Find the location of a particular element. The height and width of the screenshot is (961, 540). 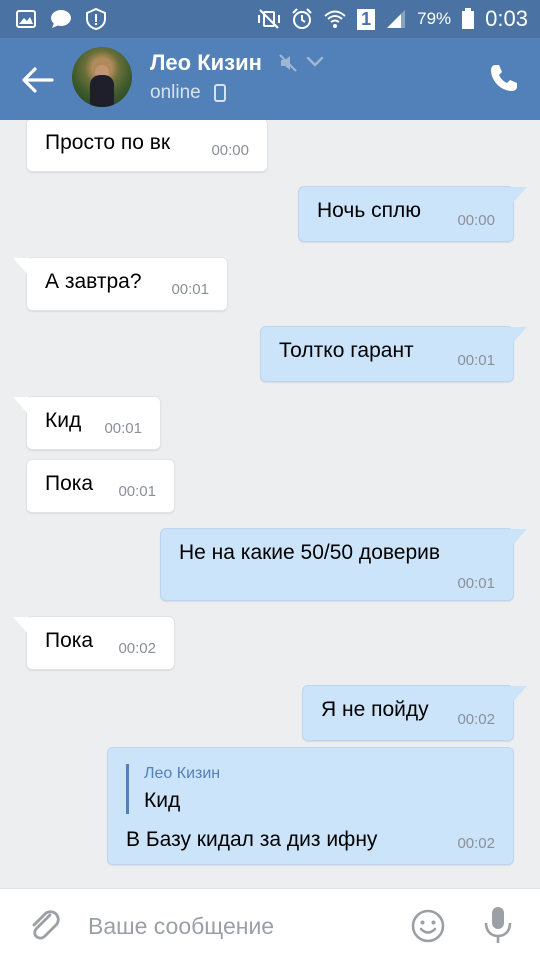

message-outgoing: Ночь сплю 00:00 is located at coordinates (412, 214).